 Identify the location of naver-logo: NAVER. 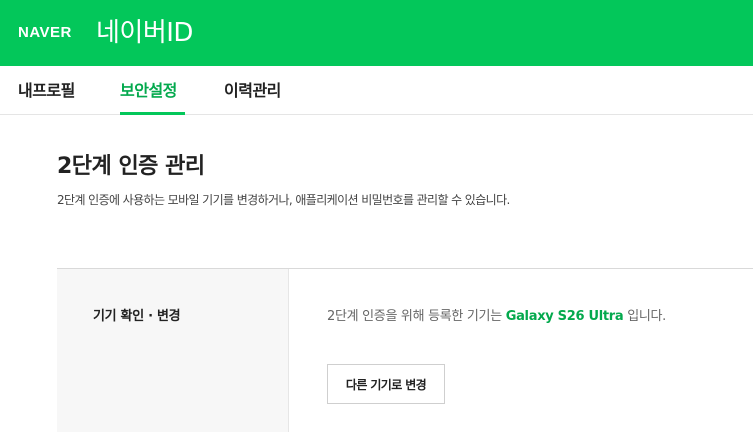
(45, 33).